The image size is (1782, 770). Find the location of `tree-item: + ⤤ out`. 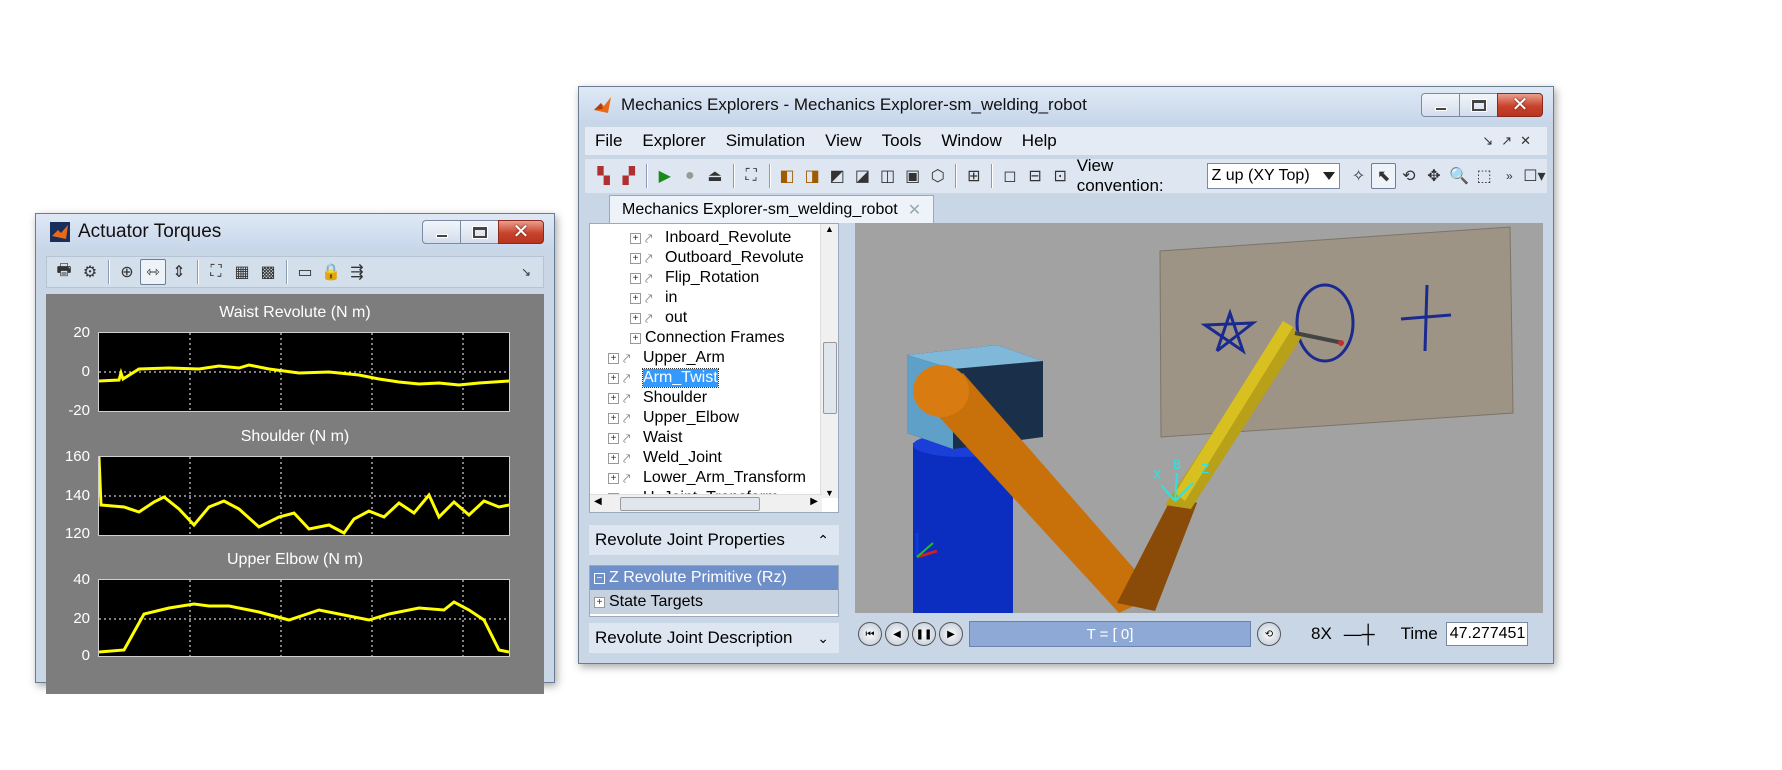

tree-item: + ⤤ out is located at coordinates (658, 318).